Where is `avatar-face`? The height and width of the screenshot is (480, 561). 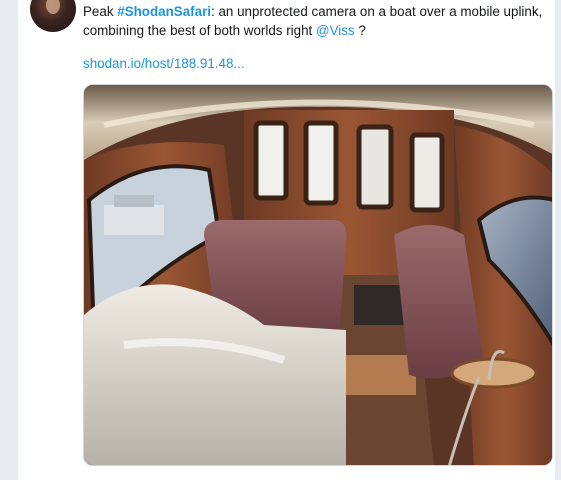
avatar-face is located at coordinates (53, 7).